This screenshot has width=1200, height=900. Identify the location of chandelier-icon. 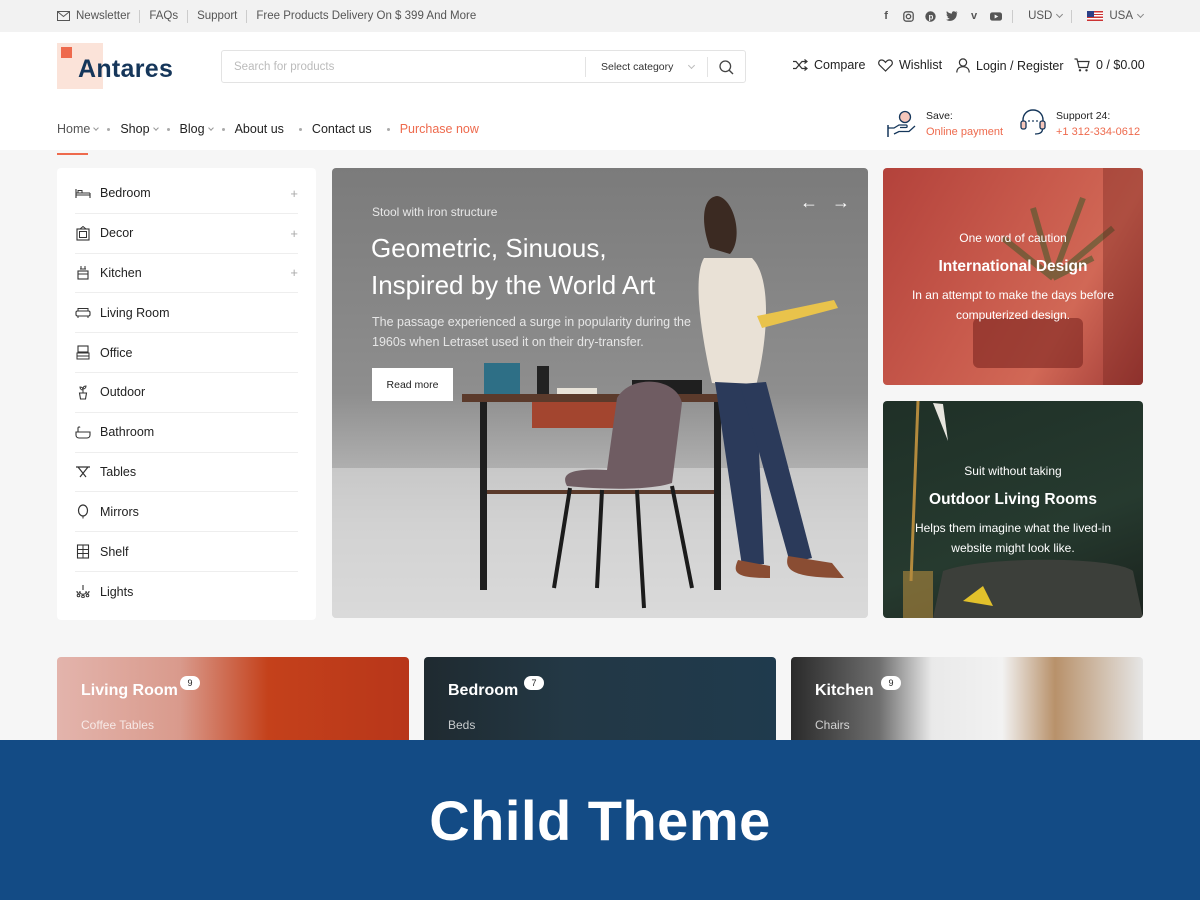
(83, 592).